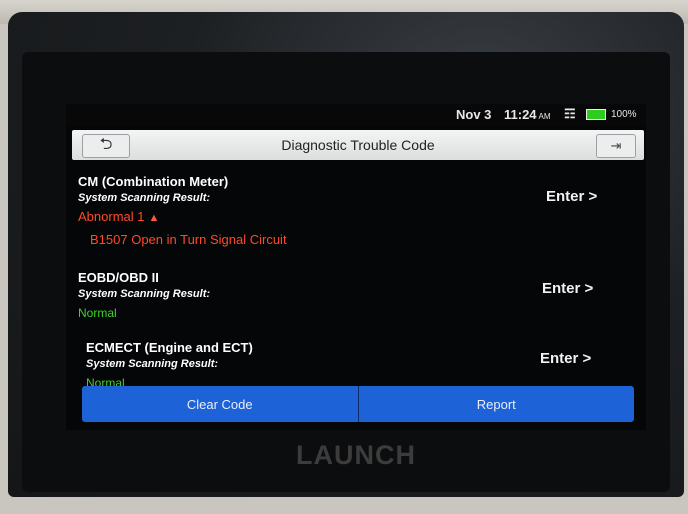  What do you see at coordinates (571, 196) in the screenshot?
I see `enter-button-cm: Enter >` at bounding box center [571, 196].